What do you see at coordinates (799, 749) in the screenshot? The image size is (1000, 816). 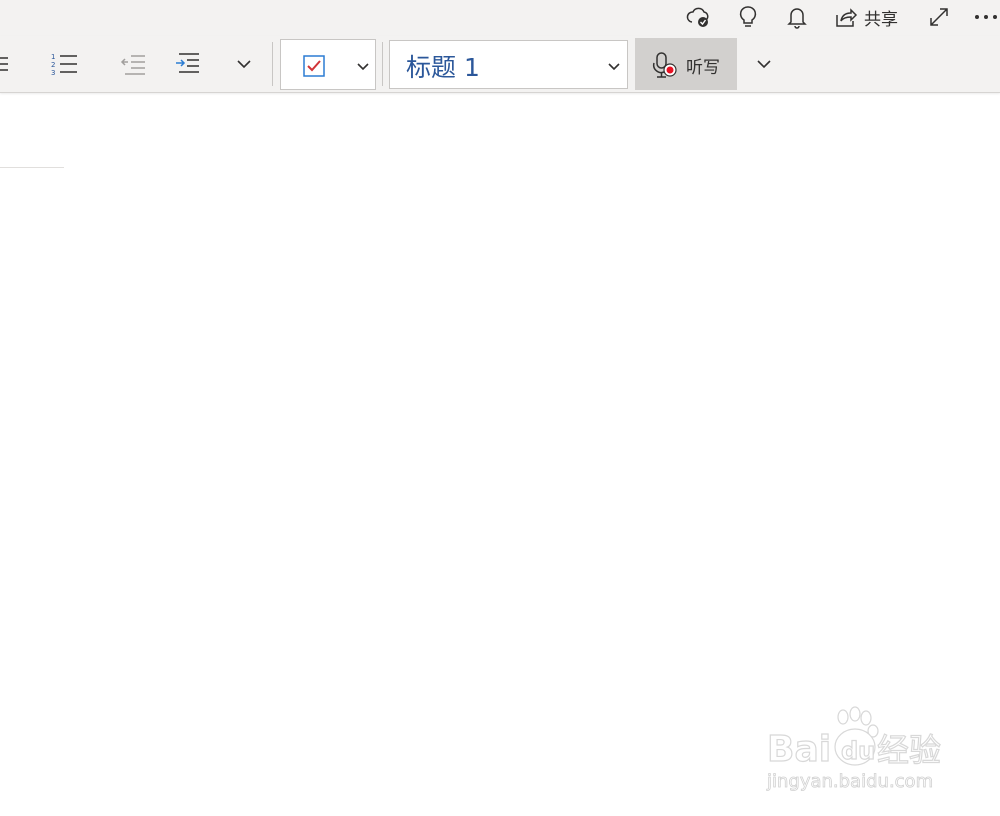 I see `watermark-brand-latin: Bai` at bounding box center [799, 749].